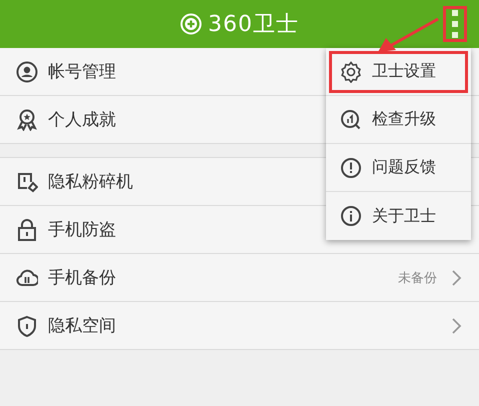  I want to click on row-label: 帐号管理, so click(82, 72).